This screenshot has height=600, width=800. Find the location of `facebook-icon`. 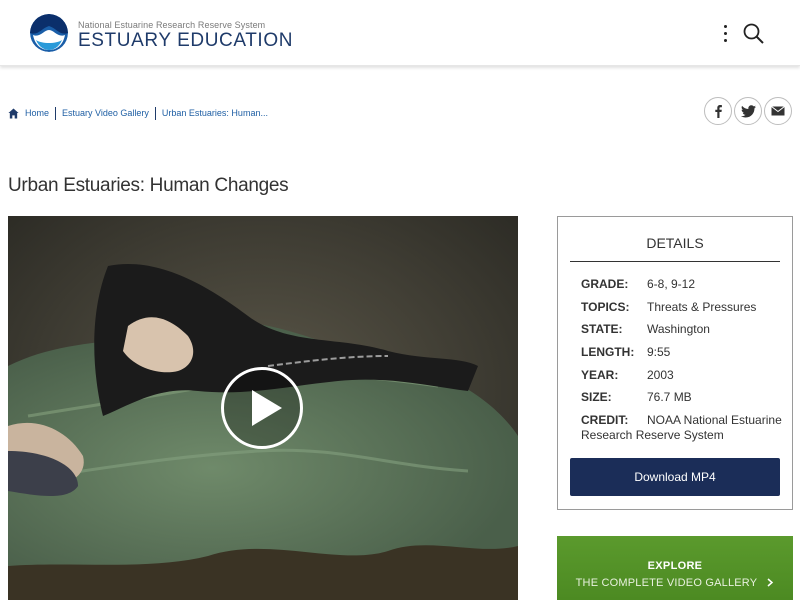

facebook-icon is located at coordinates (718, 111).